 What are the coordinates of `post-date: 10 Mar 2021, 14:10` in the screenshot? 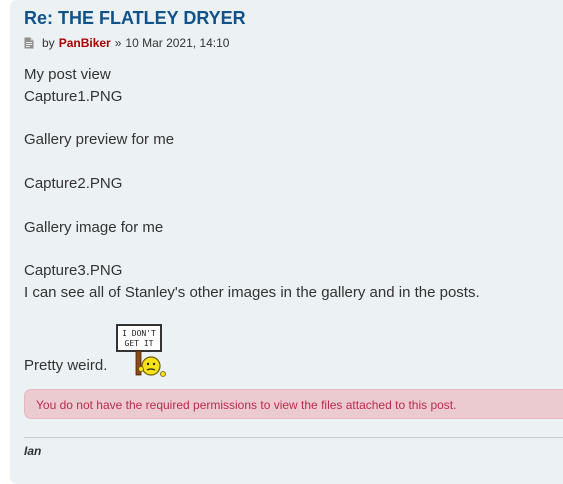 It's located at (177, 43).